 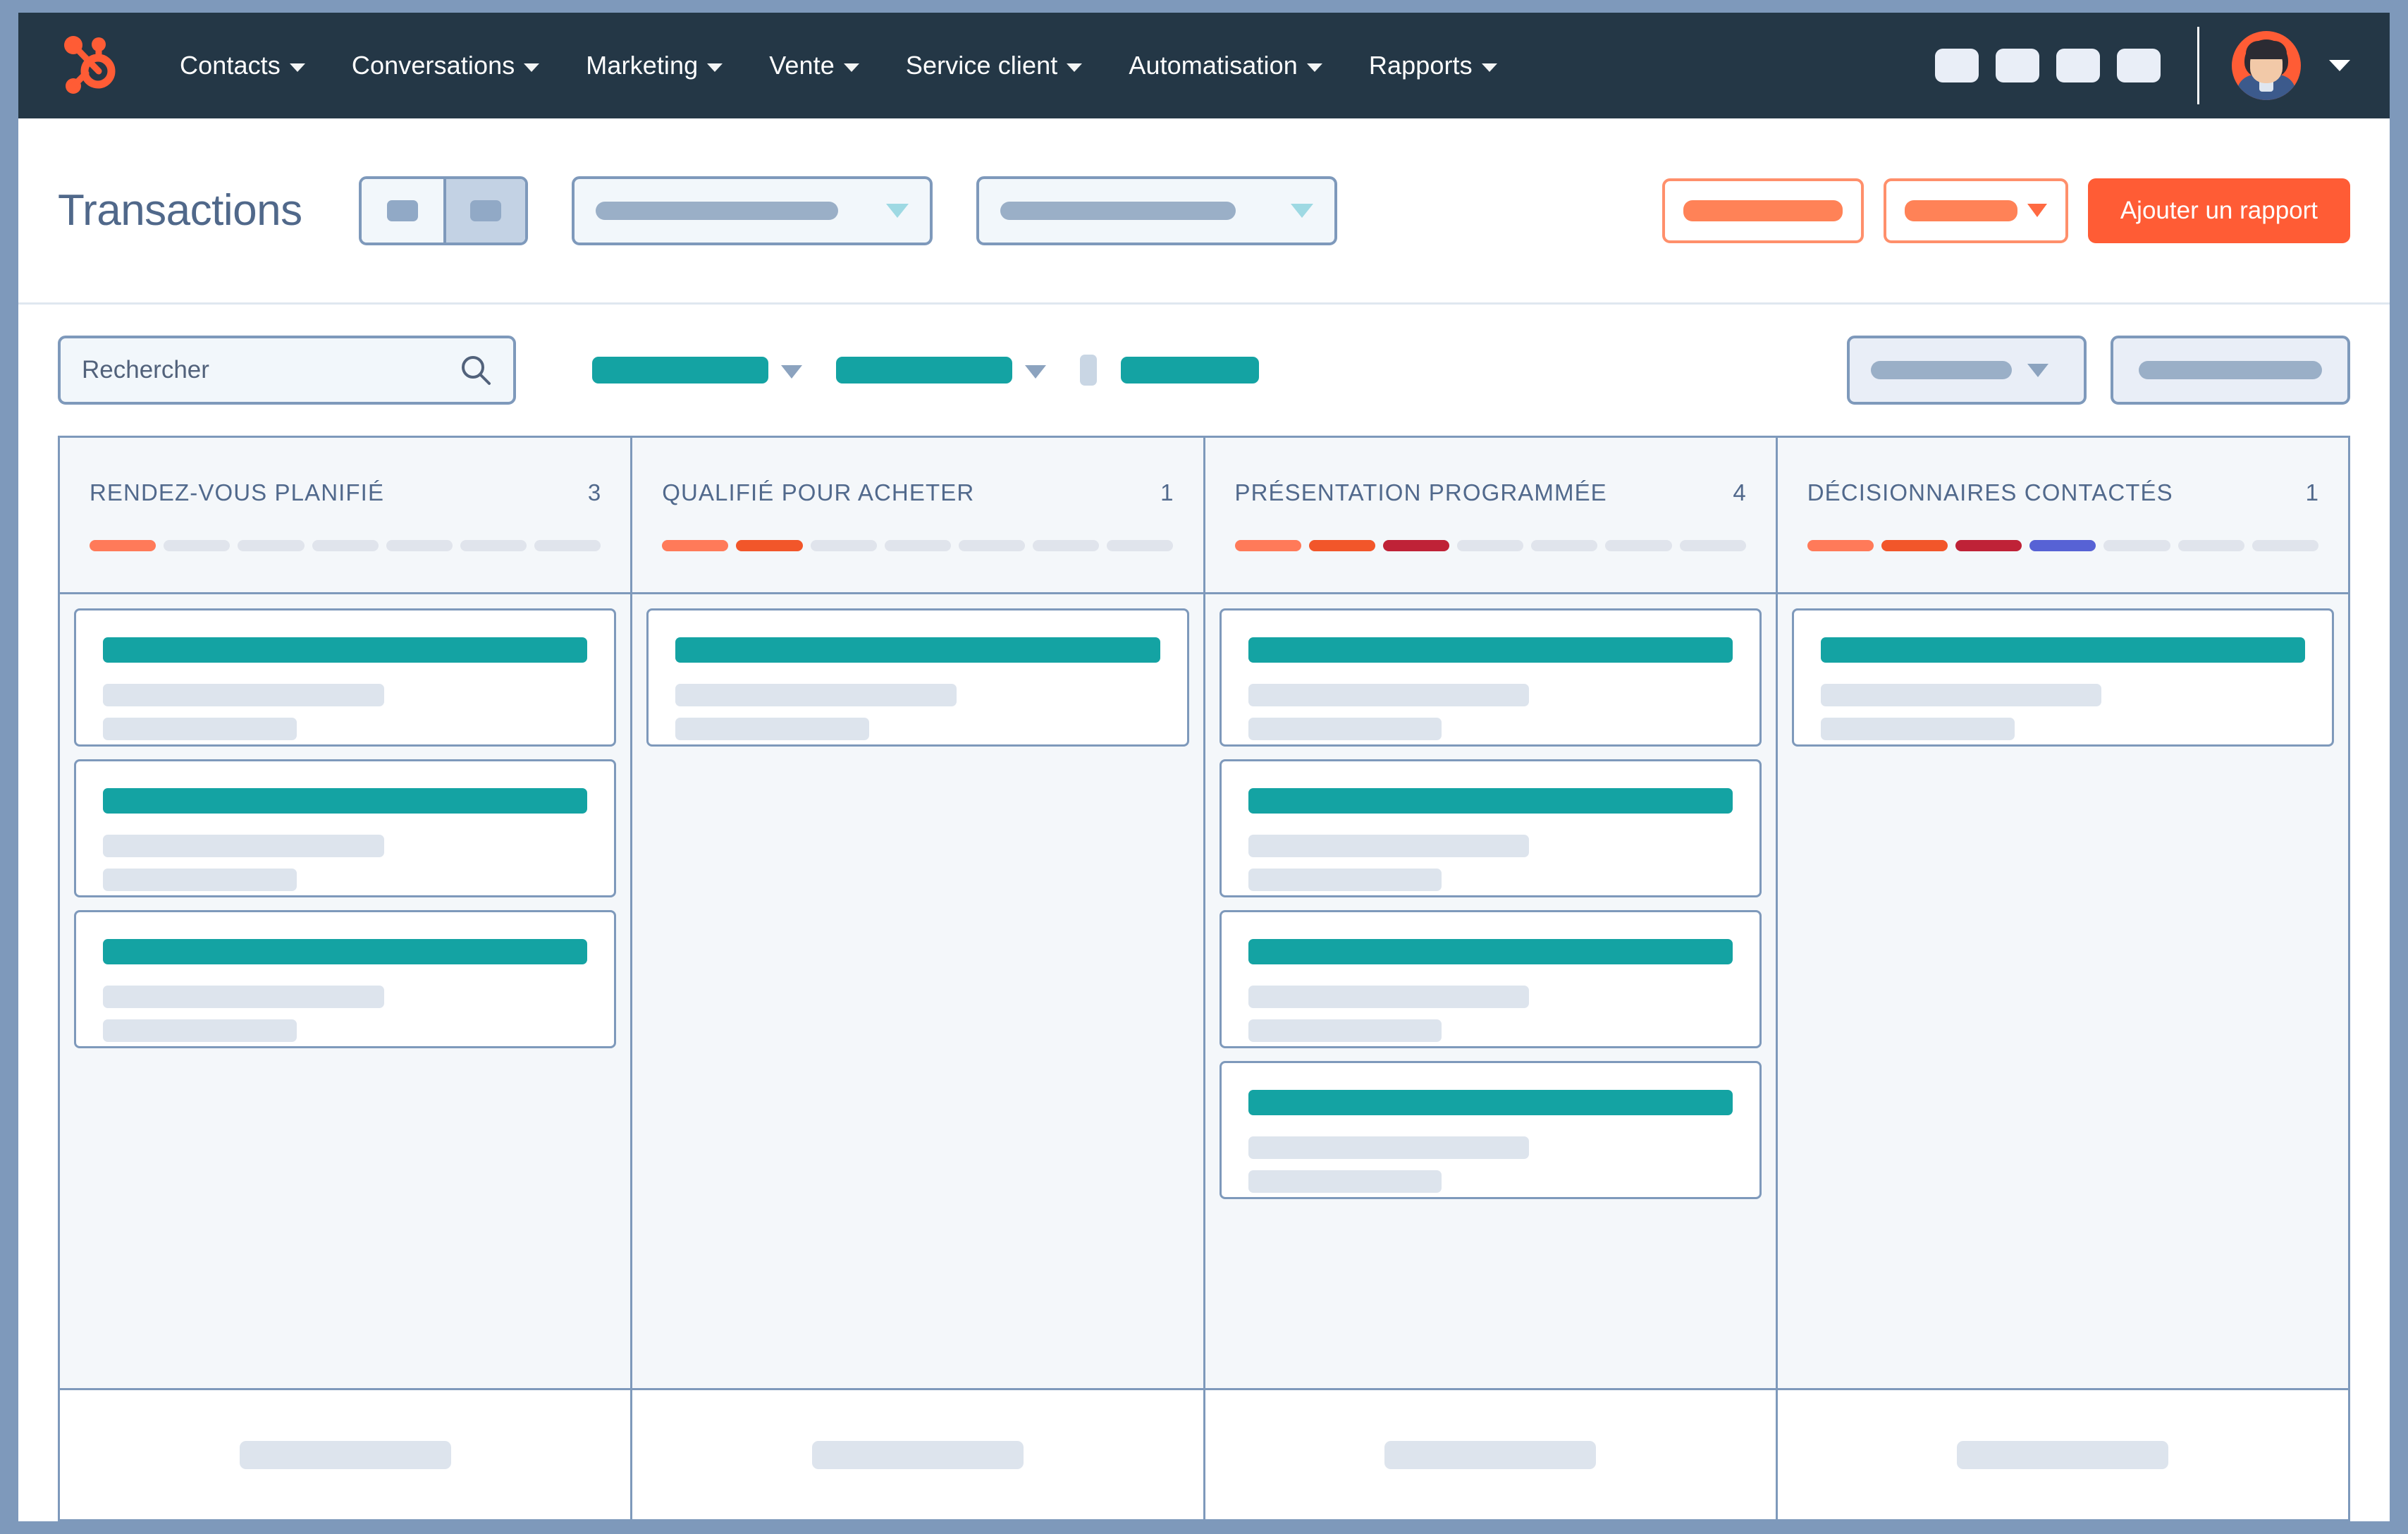 What do you see at coordinates (2266, 50) in the screenshot?
I see `avatar-fringe` at bounding box center [2266, 50].